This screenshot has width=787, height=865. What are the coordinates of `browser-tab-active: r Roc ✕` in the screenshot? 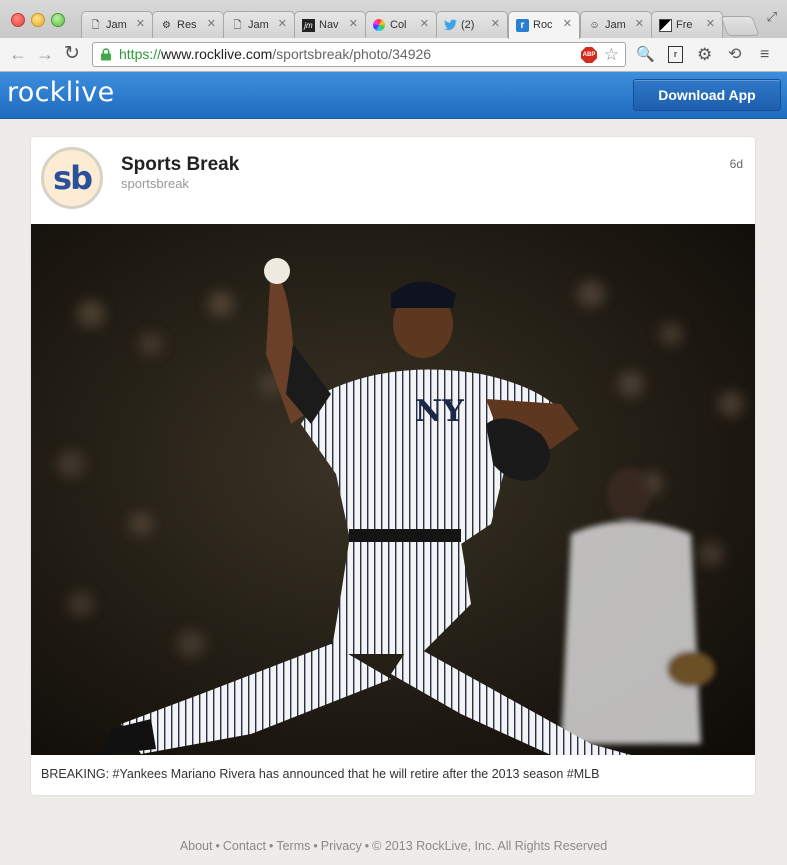 It's located at (544, 25).